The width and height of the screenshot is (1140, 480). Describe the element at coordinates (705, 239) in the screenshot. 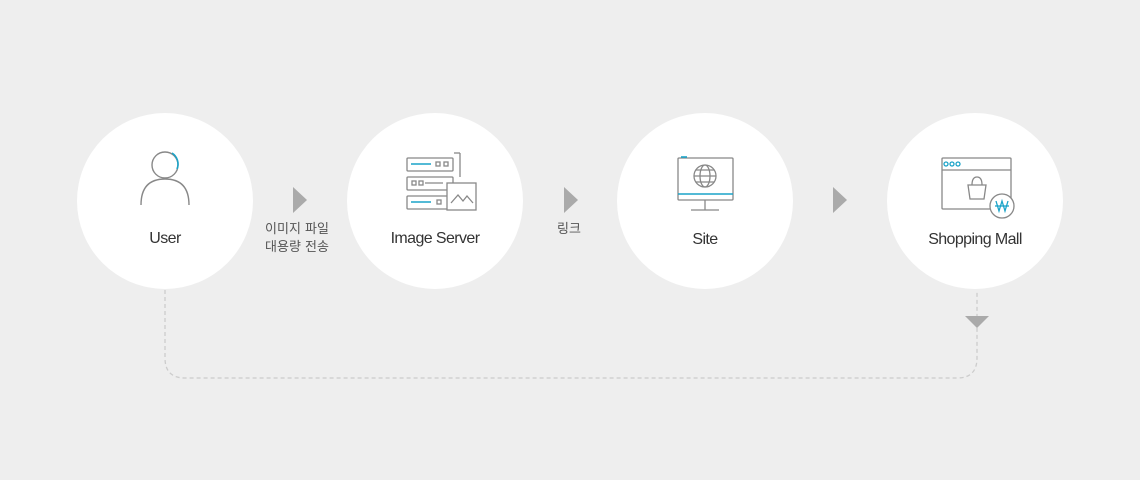

I see `node-label: Site` at that location.